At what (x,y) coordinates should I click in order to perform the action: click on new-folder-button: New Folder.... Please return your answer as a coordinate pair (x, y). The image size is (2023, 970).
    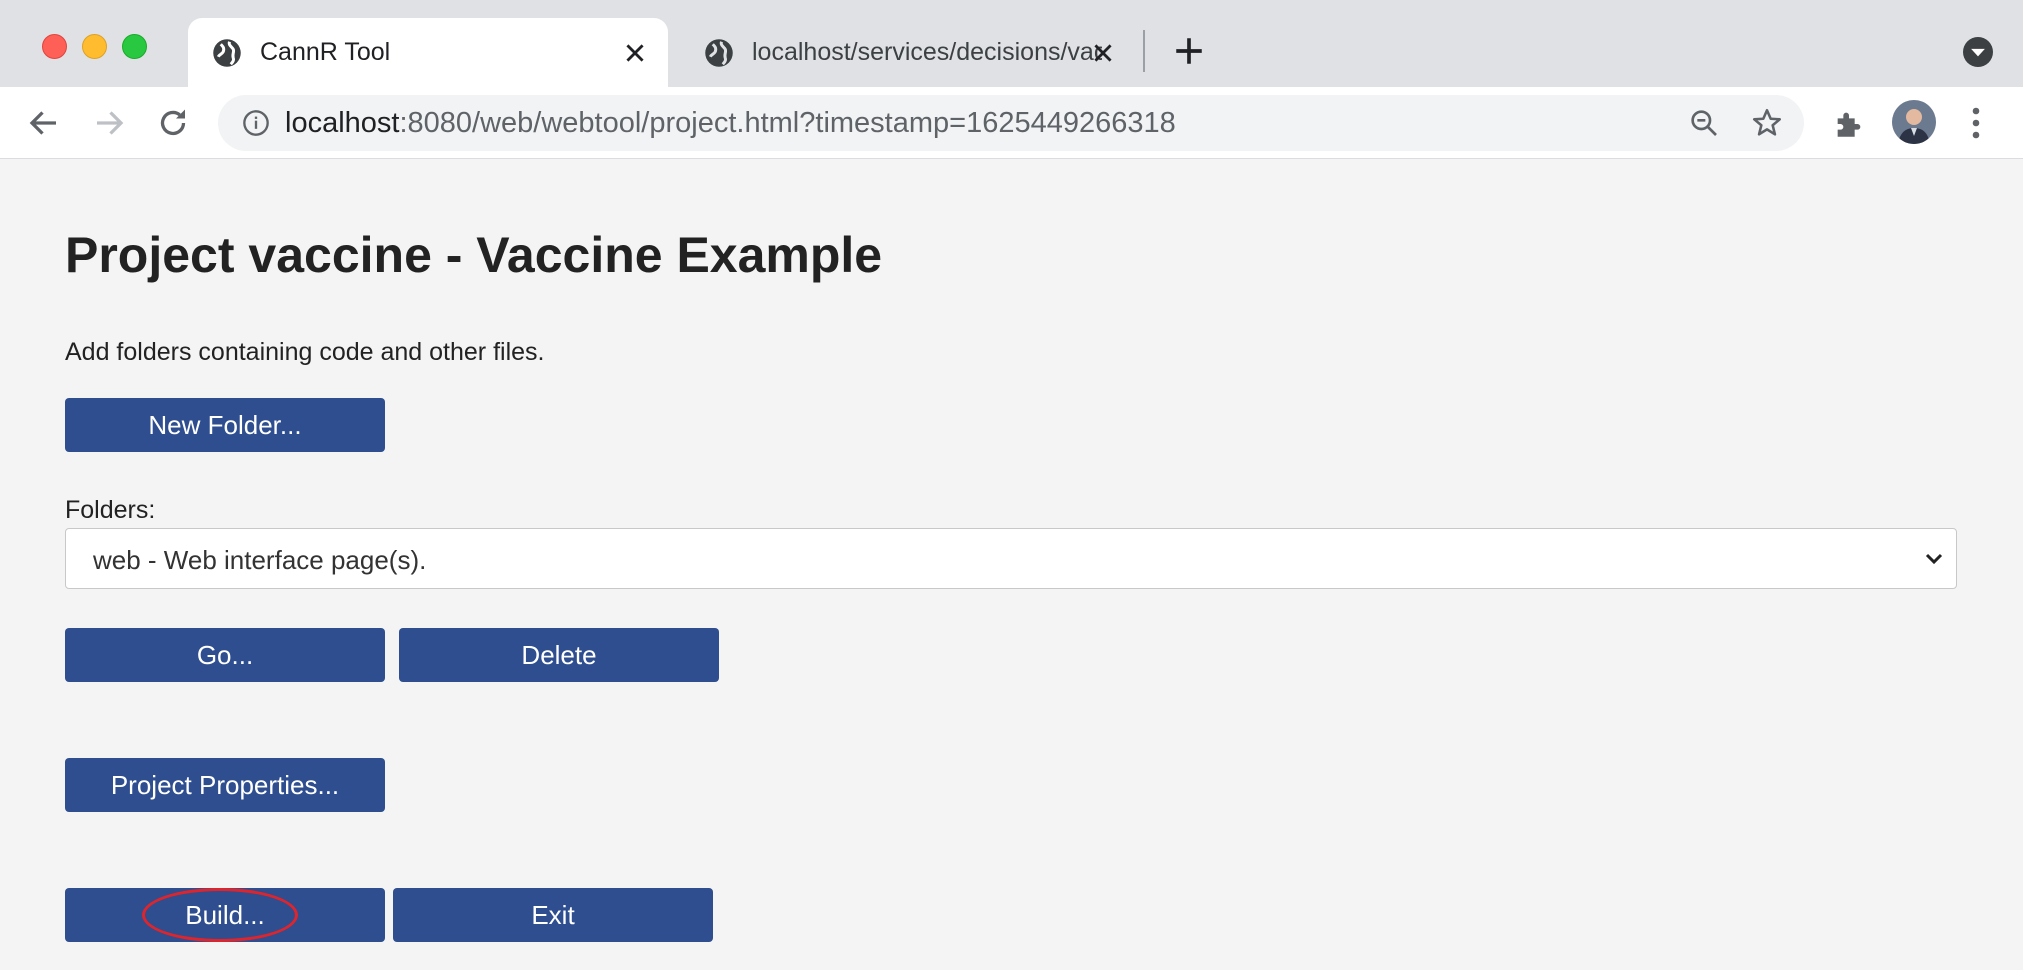
    Looking at the image, I should click on (225, 425).